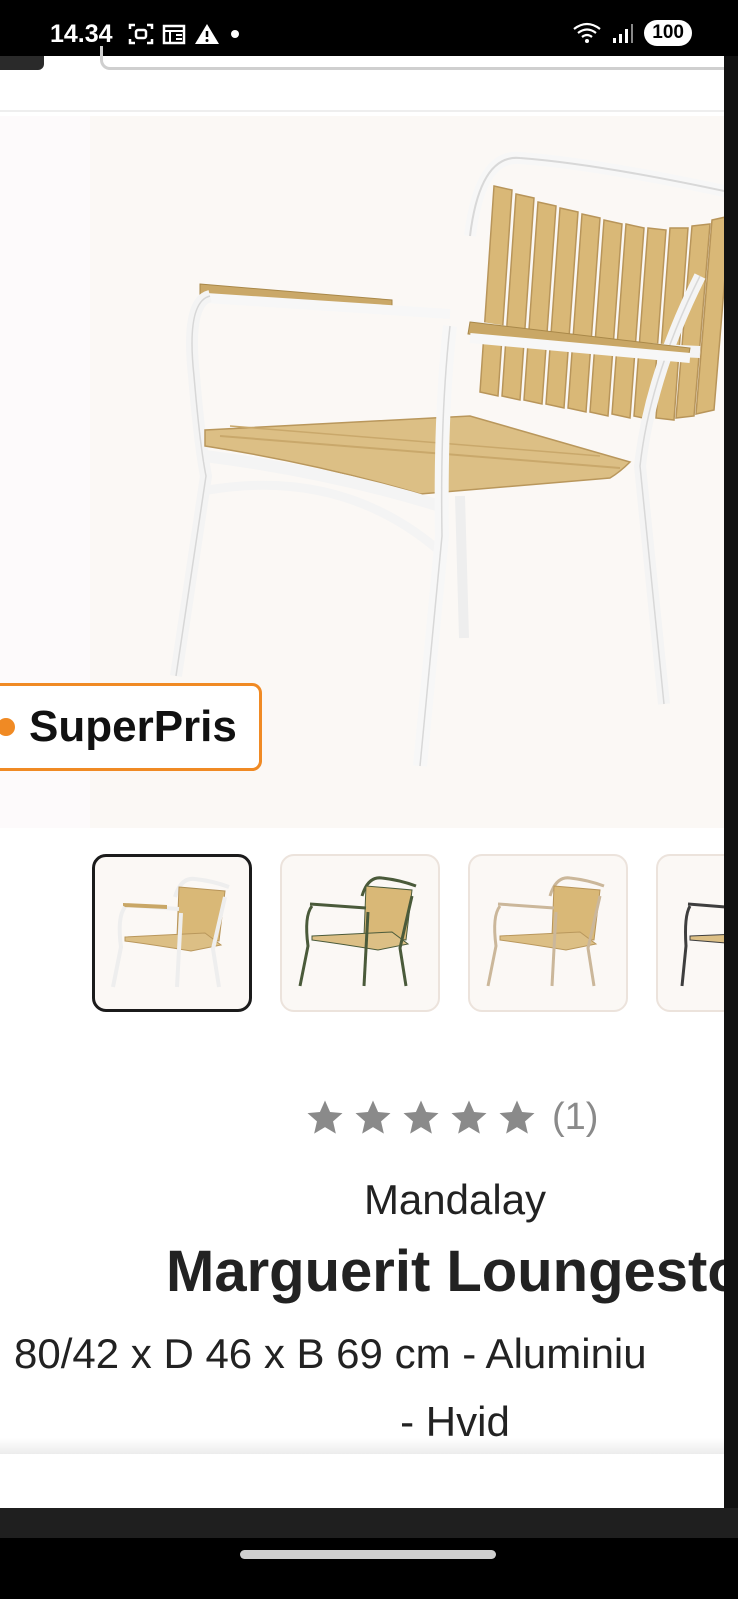  Describe the element at coordinates (575, 1117) in the screenshot. I see `rating-count: (1)` at that location.